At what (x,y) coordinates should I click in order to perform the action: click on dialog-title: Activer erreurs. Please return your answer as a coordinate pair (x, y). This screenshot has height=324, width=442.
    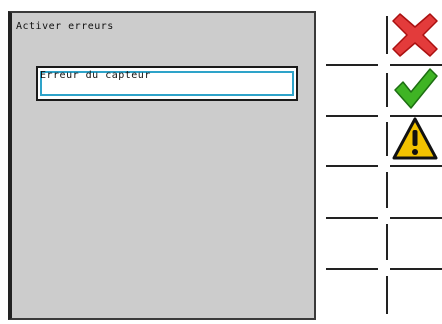
    Looking at the image, I should click on (65, 26).